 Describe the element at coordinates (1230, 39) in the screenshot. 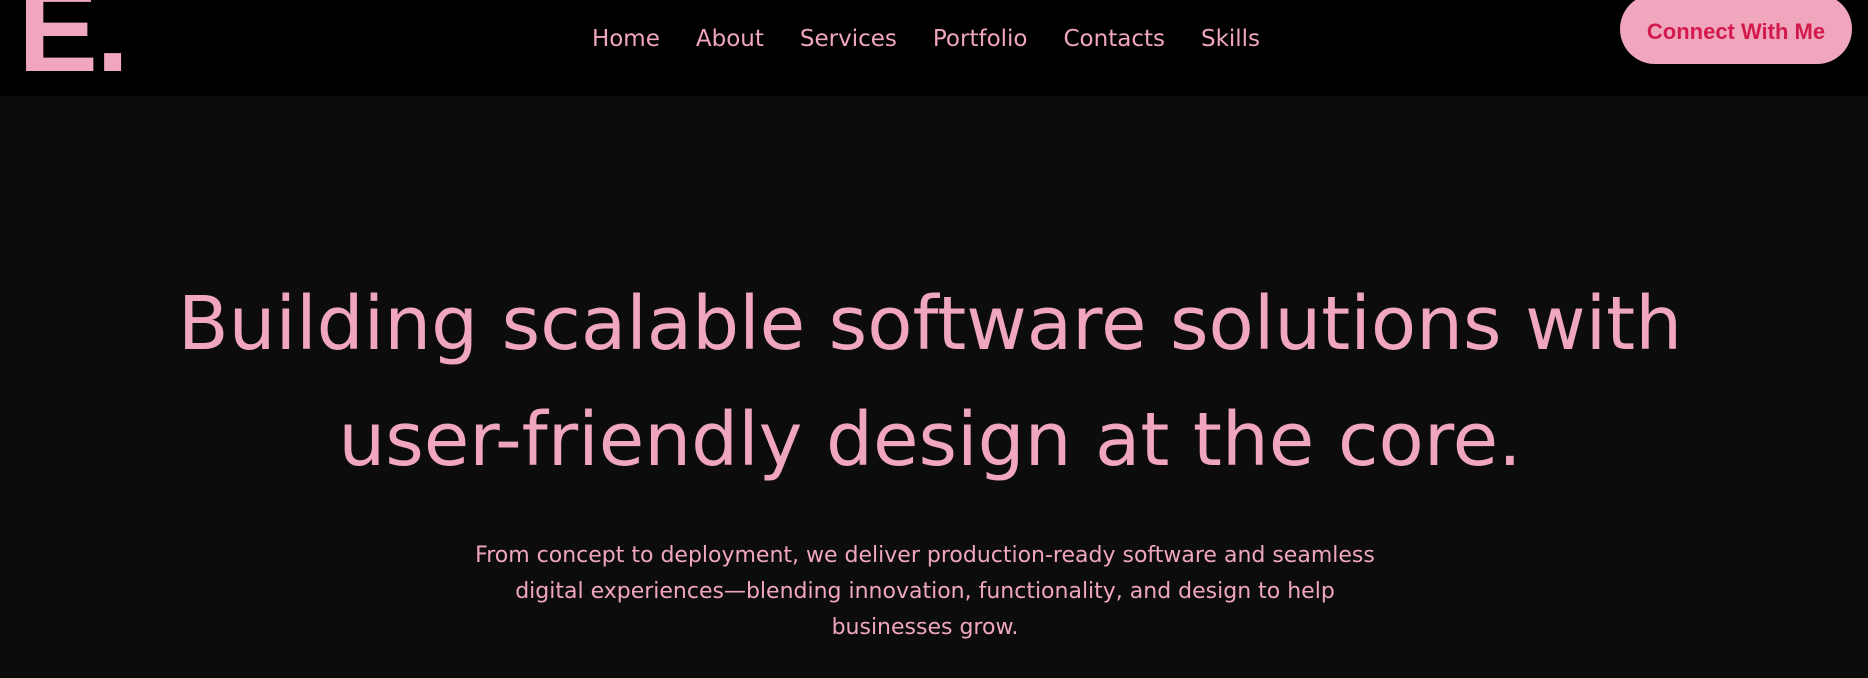

I see `nav-skills-link: Skills` at that location.